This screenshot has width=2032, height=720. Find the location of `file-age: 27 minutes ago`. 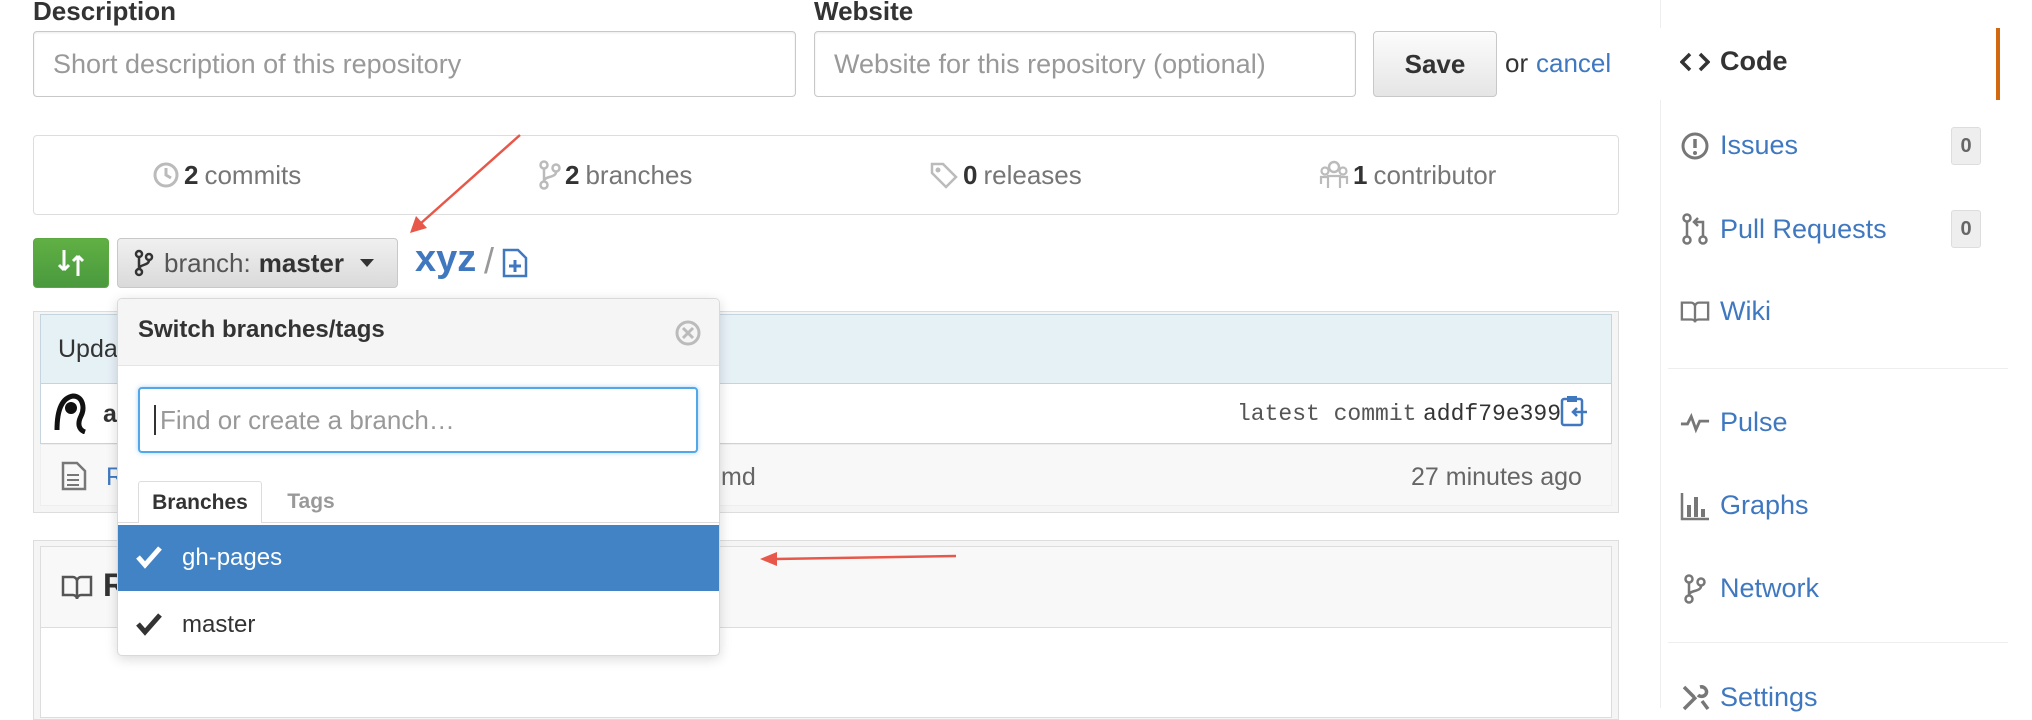

file-age: 27 minutes ago is located at coordinates (1496, 477).